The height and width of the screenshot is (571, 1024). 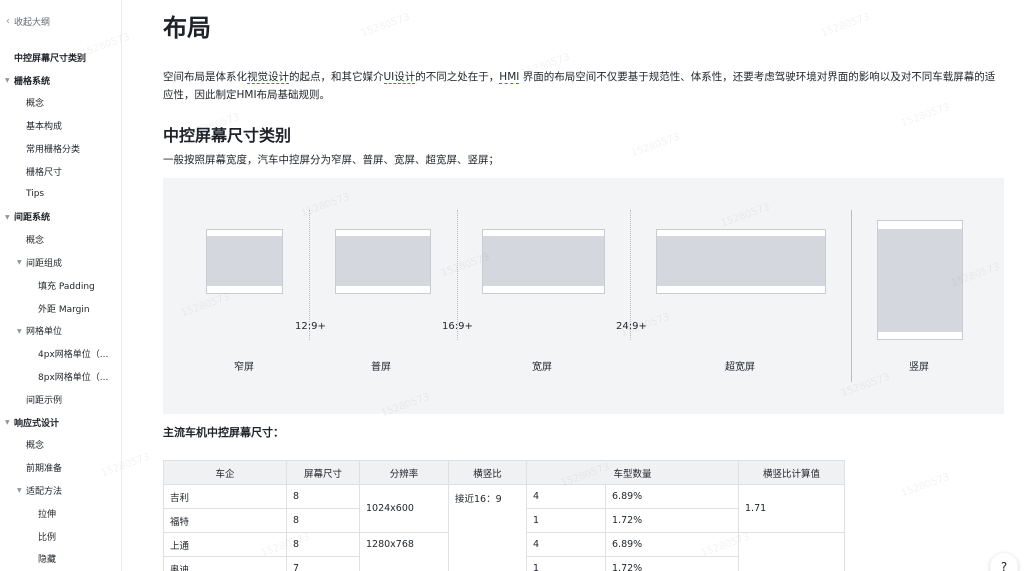 What do you see at coordinates (244, 261) in the screenshot?
I see `narrow-screen-shape` at bounding box center [244, 261].